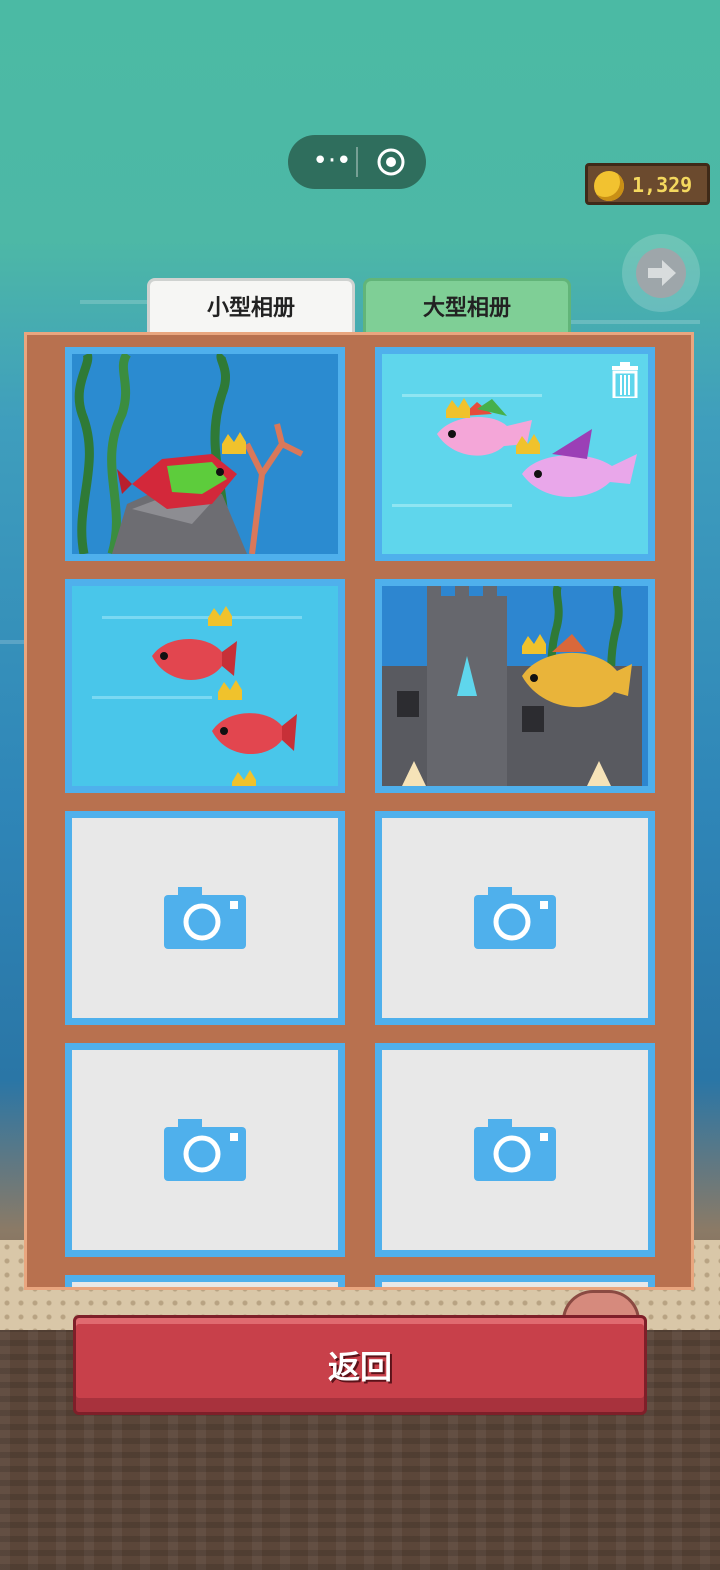 Image resolution: width=720 pixels, height=1570 pixels. I want to click on capsule-divider, so click(357, 162).